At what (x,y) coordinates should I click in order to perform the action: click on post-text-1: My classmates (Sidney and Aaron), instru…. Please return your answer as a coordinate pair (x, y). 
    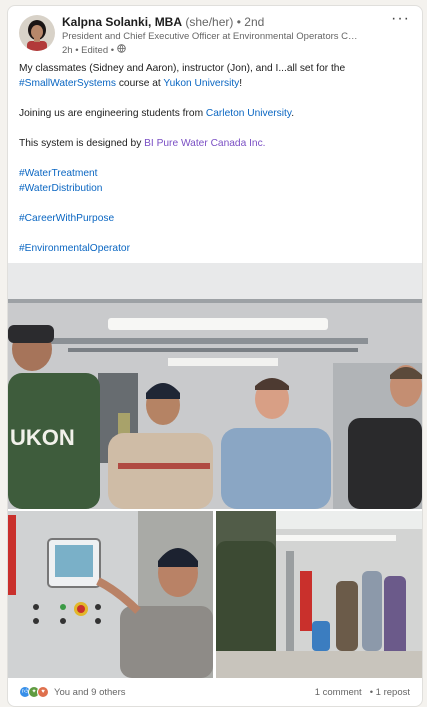
    Looking at the image, I should click on (182, 68).